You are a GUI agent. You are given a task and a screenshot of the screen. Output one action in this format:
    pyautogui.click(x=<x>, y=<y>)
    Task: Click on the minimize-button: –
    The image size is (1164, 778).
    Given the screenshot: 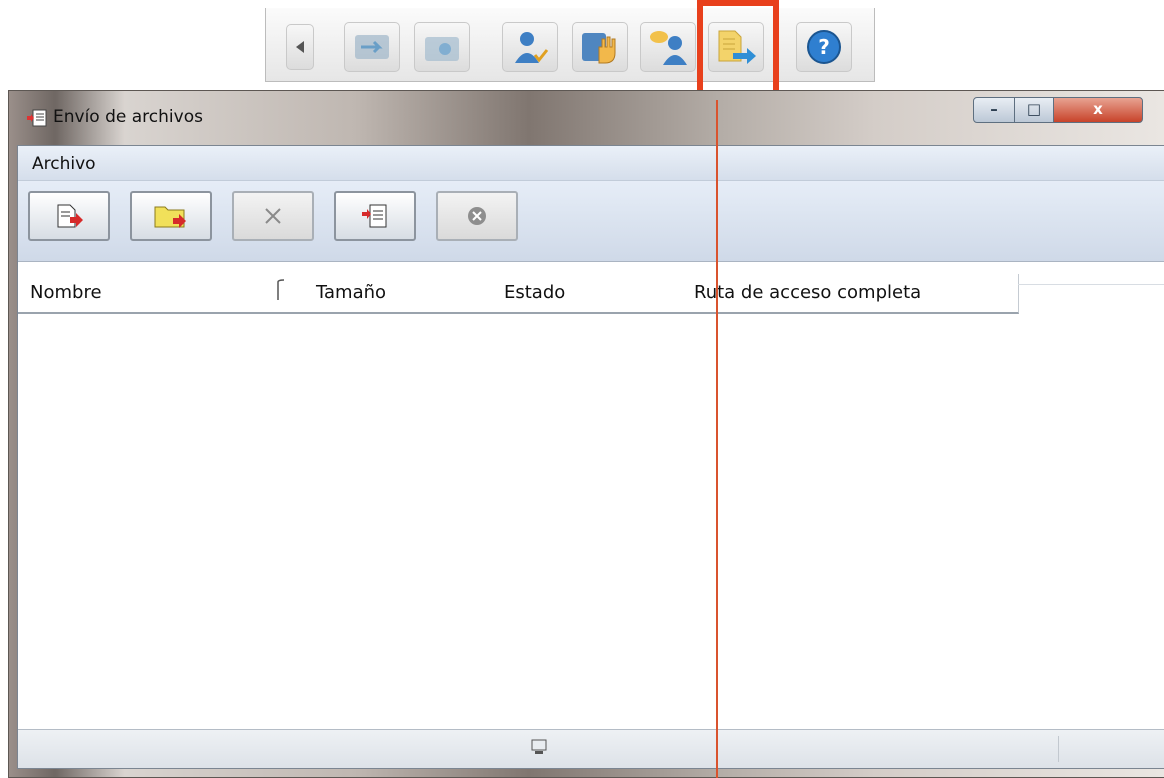 What is the action you would take?
    pyautogui.click(x=994, y=110)
    